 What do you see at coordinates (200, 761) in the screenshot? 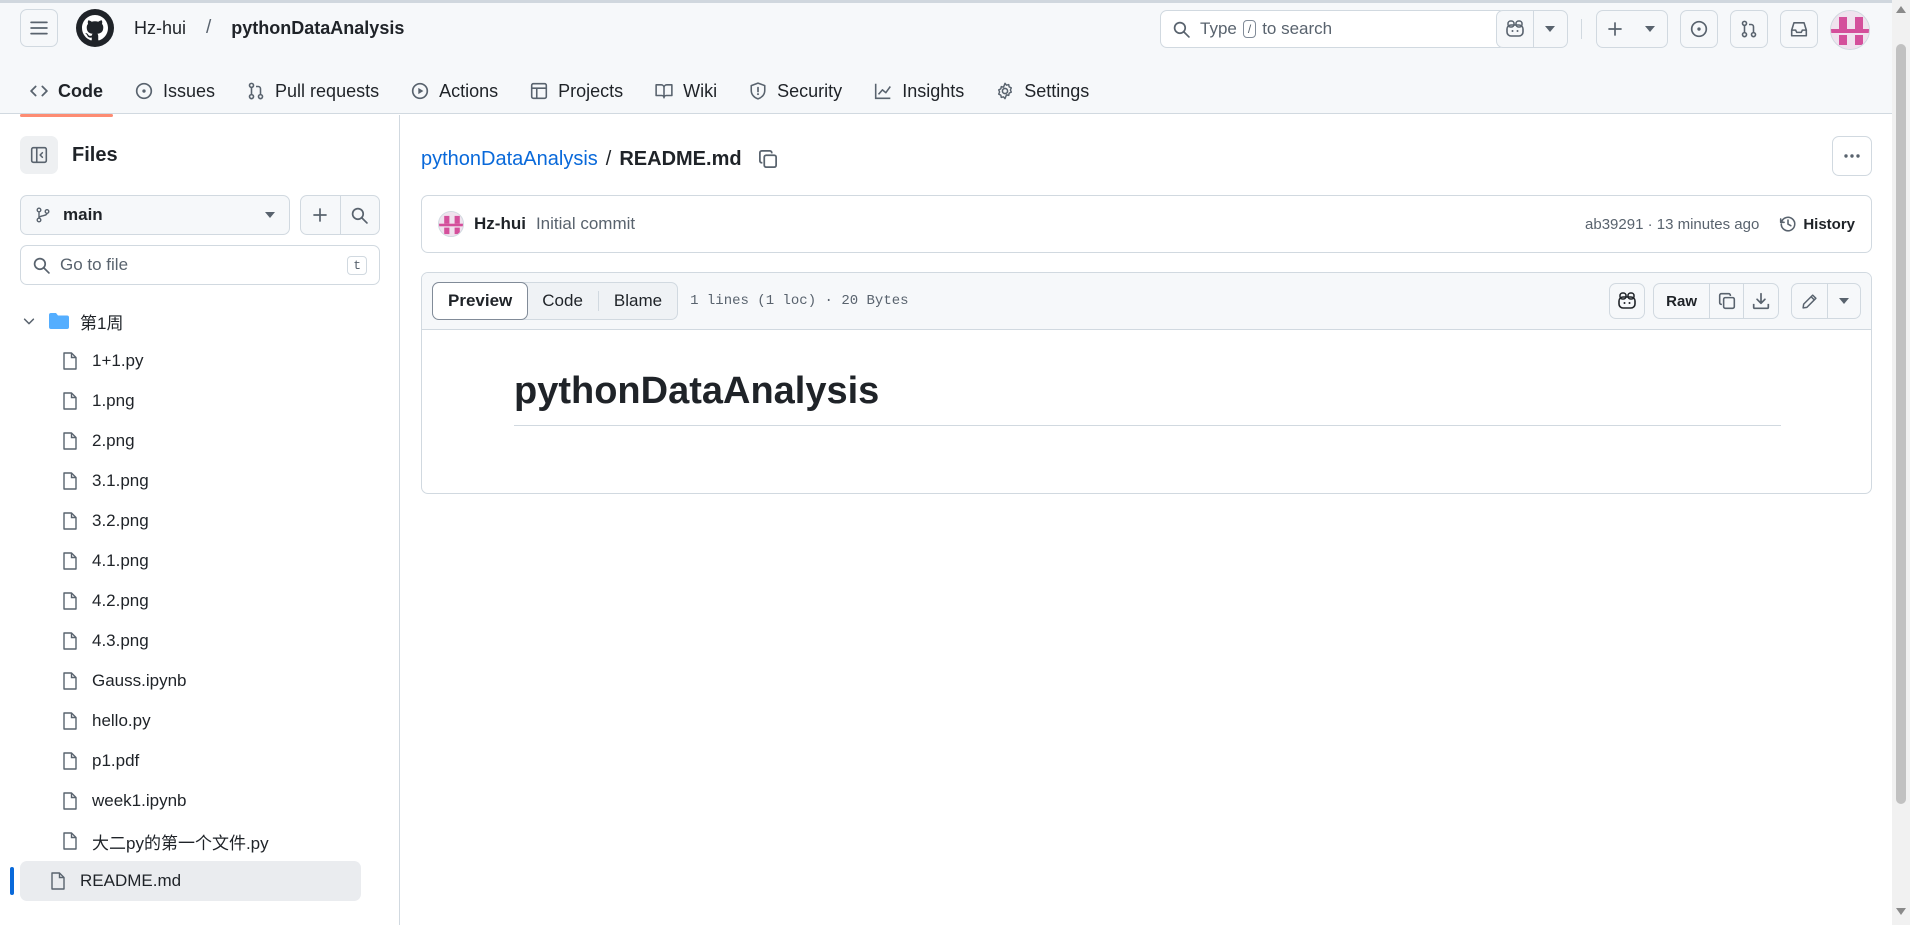
I see `tree-file: p1.pdf` at bounding box center [200, 761].